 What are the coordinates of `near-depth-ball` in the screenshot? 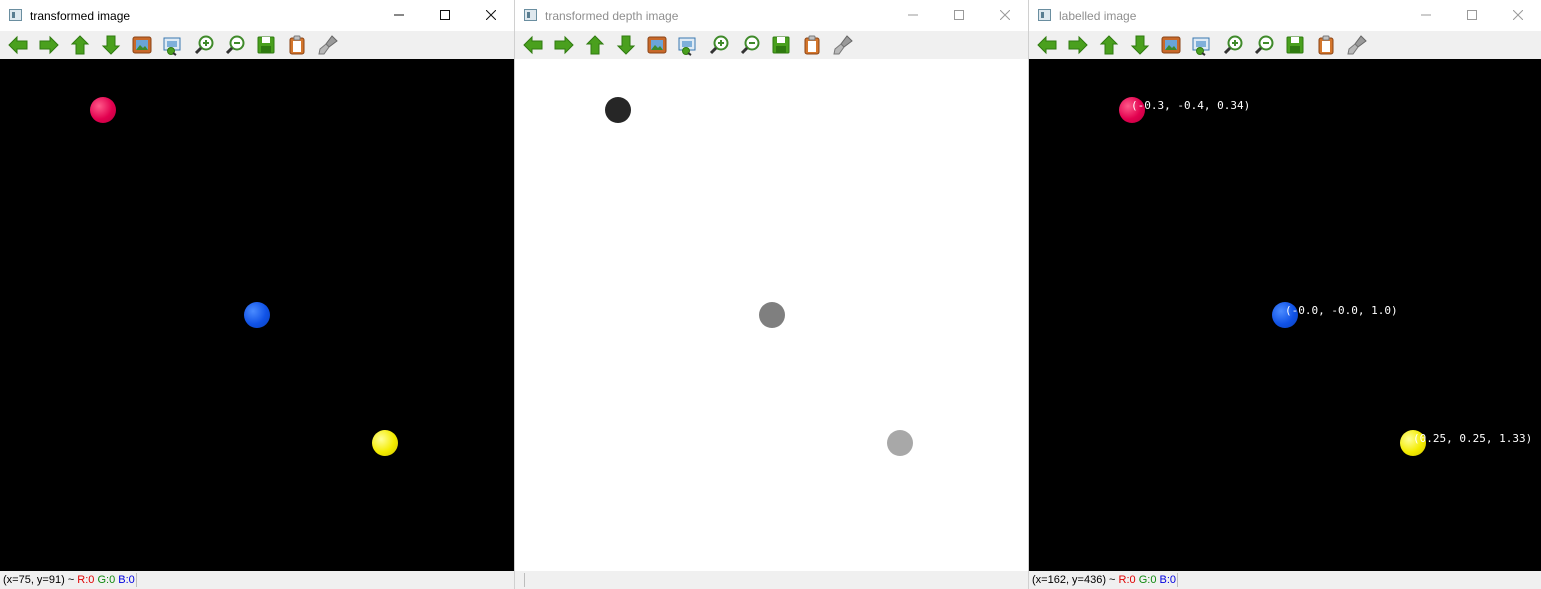 It's located at (618, 110).